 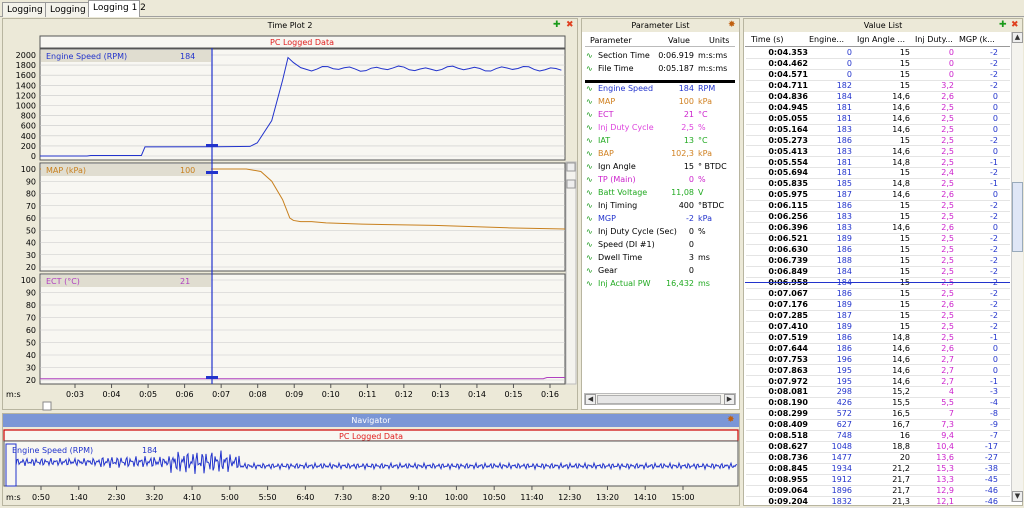 What do you see at coordinates (305, 497) in the screenshot?
I see `nav-x-tick-label: 6:40` at bounding box center [305, 497].